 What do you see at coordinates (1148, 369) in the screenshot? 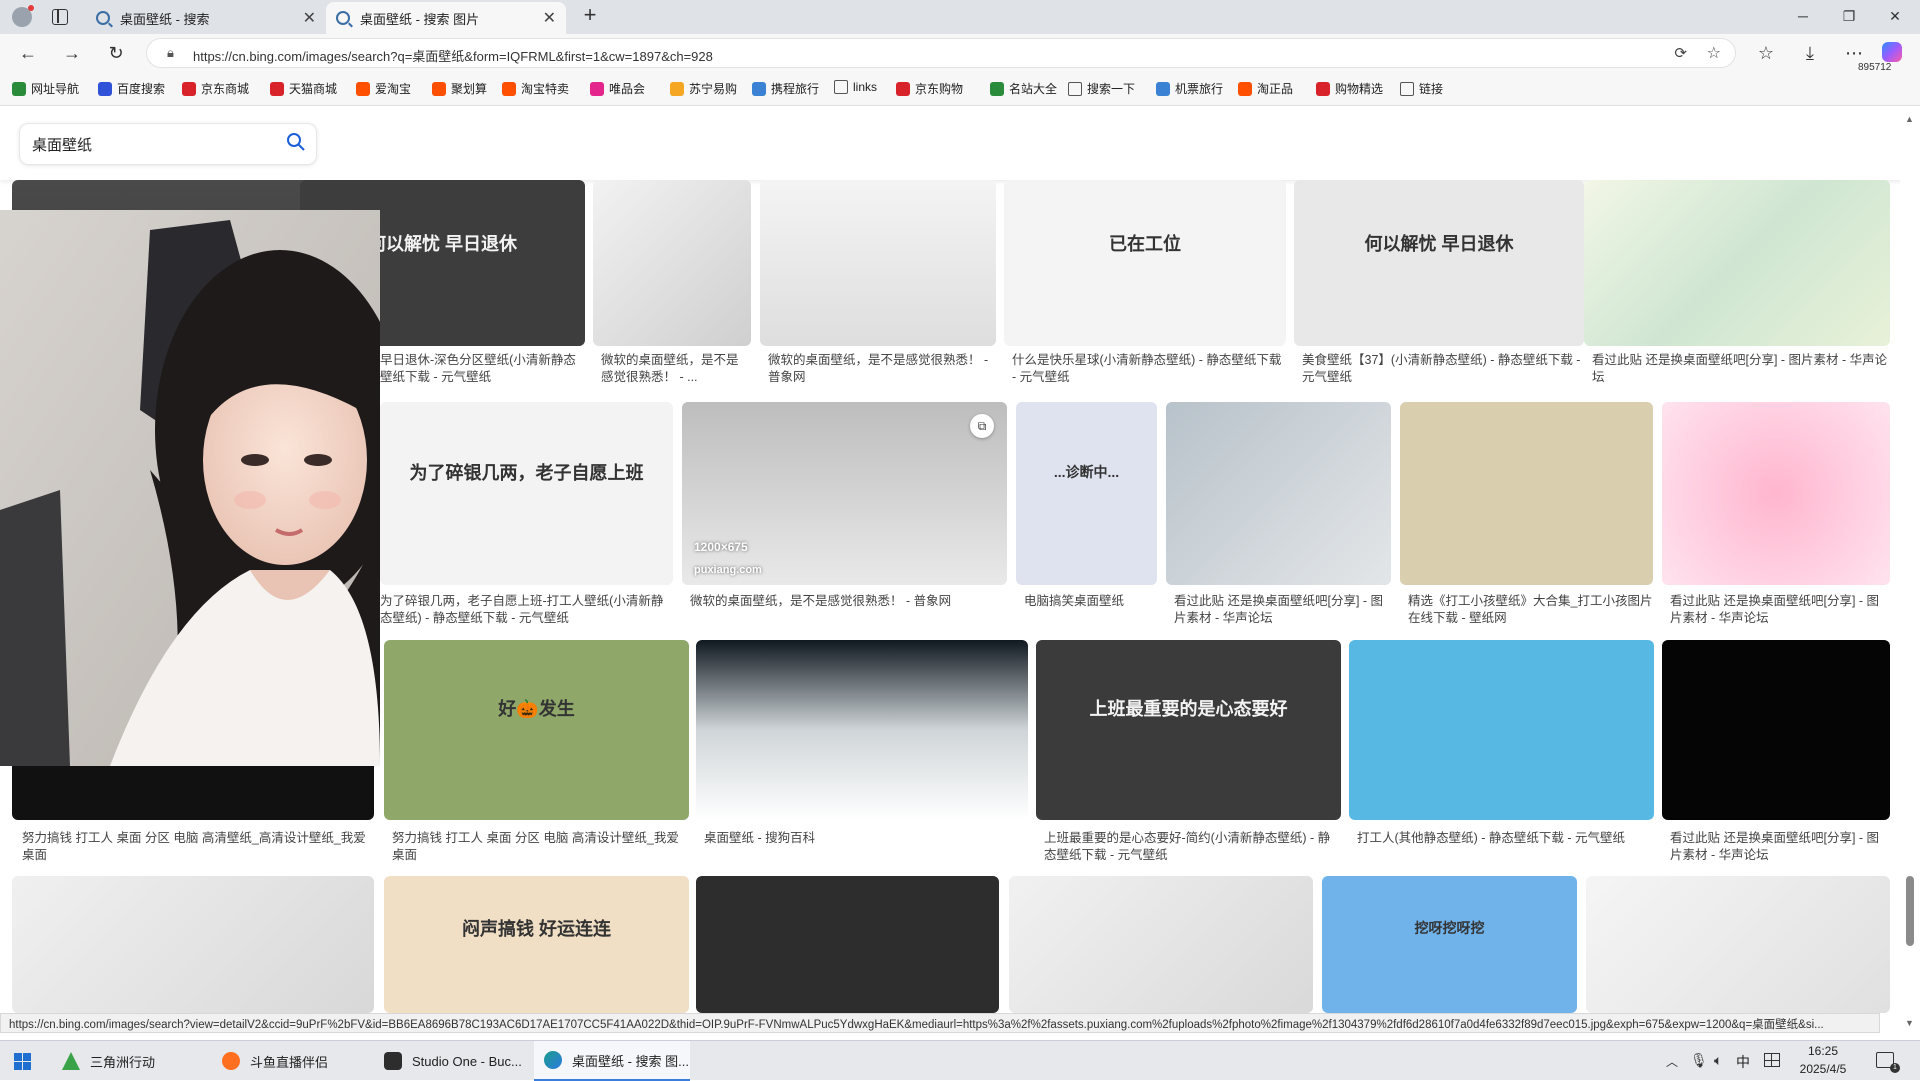
I see `image-result-caption: 什么是快乐星球(小清新静态壁纸) - 静态壁纸下载 - 元气壁纸` at bounding box center [1148, 369].